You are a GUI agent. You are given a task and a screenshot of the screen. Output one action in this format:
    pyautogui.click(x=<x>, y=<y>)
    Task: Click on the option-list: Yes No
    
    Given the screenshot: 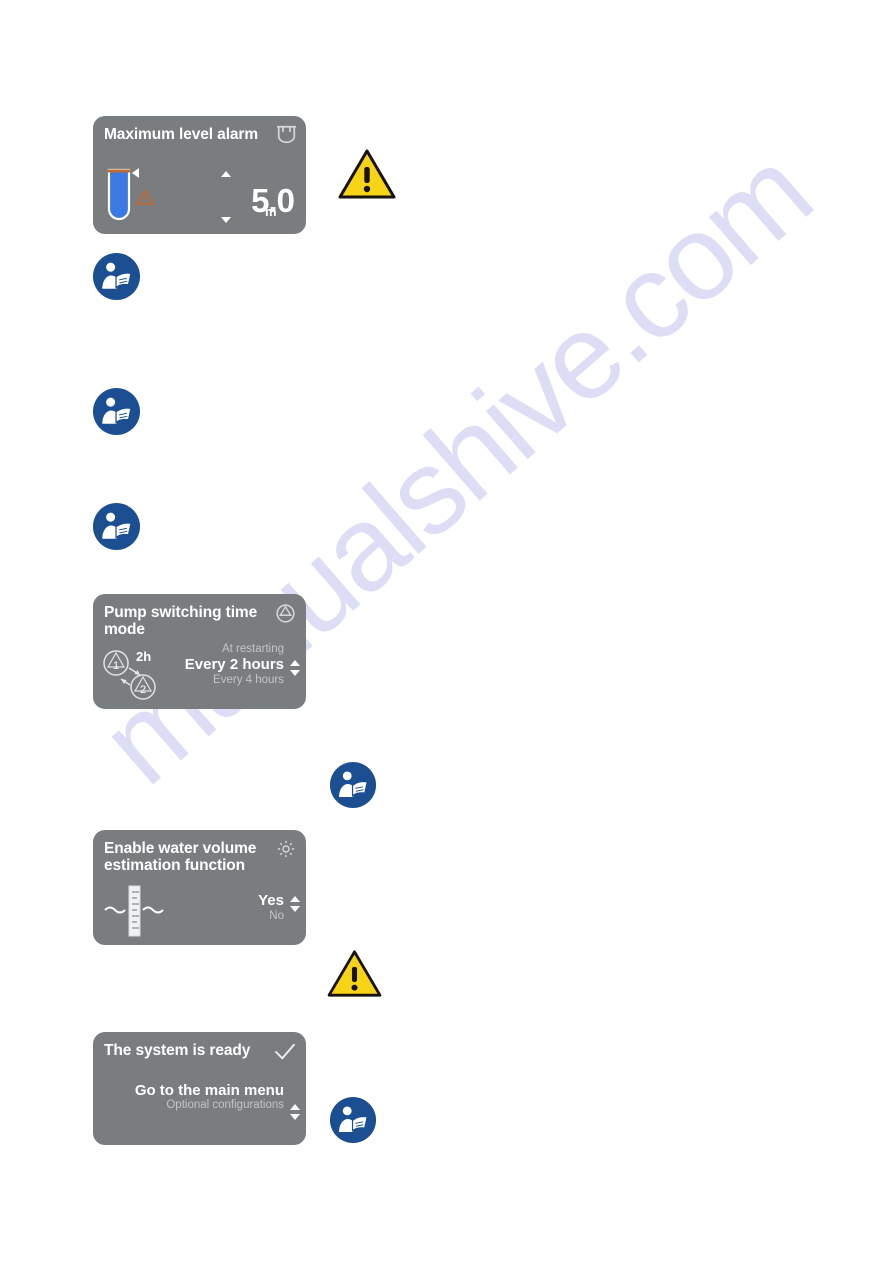 What is the action you would take?
    pyautogui.click(x=209, y=907)
    